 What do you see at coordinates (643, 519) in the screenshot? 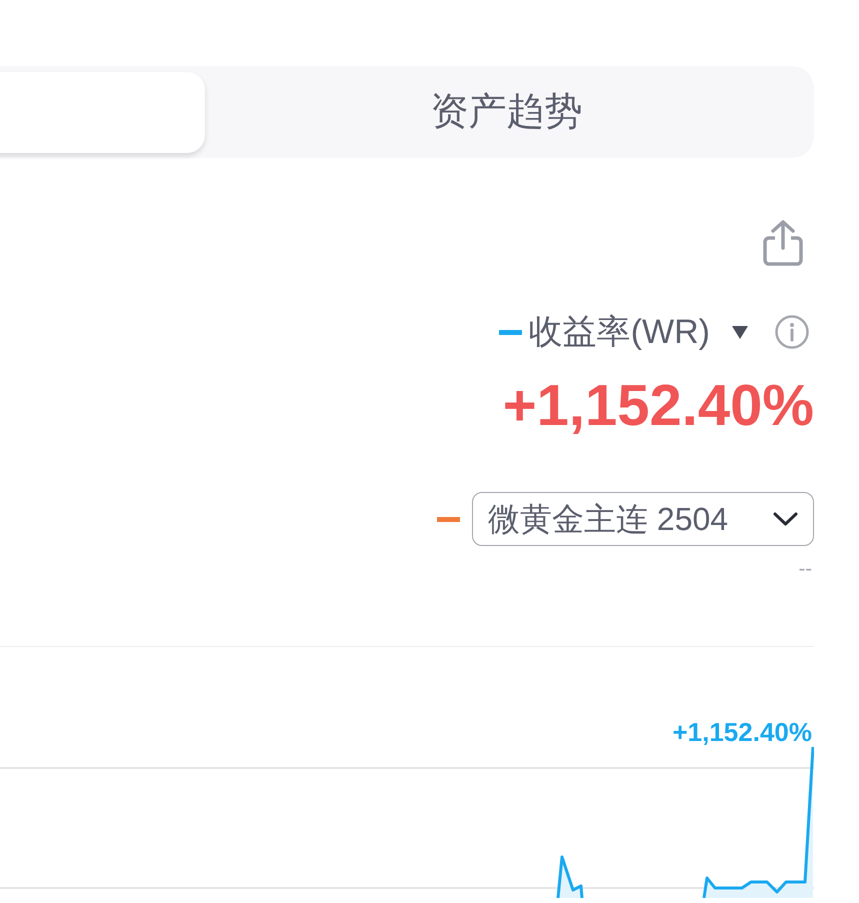
I see `benchmark-dropdown: 微黄金主连 2504` at bounding box center [643, 519].